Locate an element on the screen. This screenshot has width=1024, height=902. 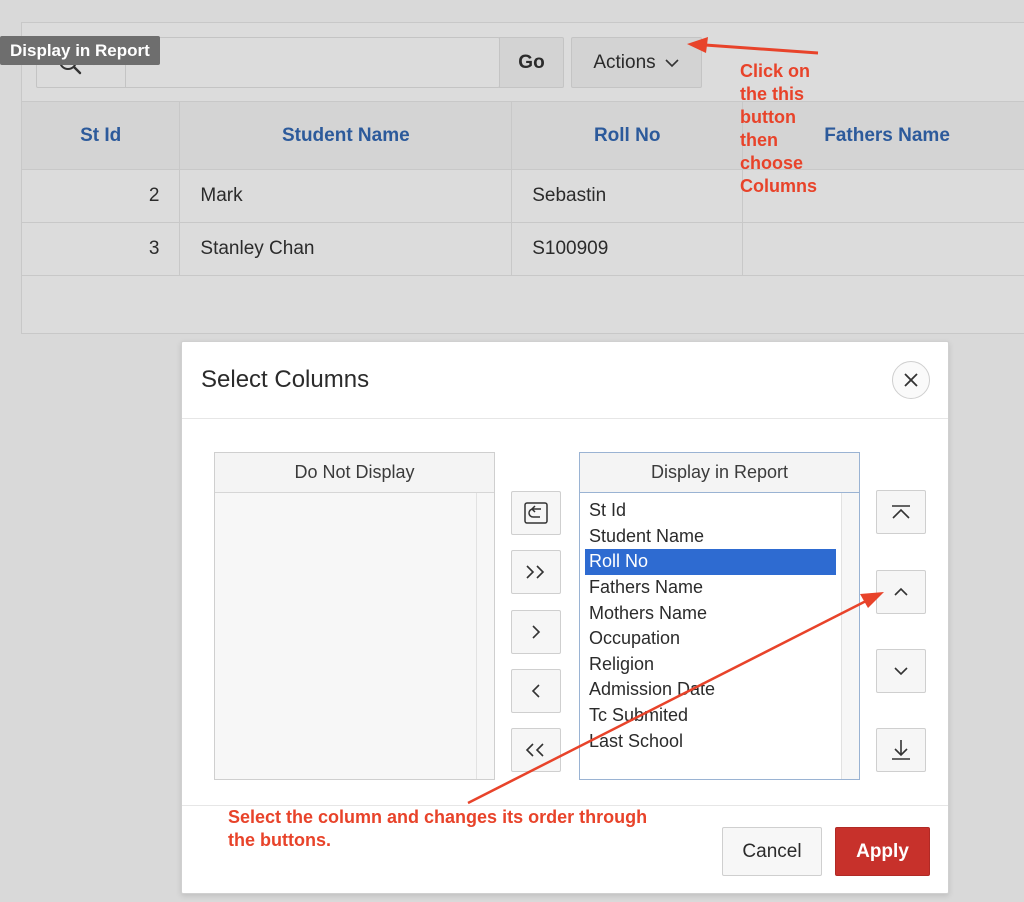
go-button: Go is located at coordinates (531, 62).